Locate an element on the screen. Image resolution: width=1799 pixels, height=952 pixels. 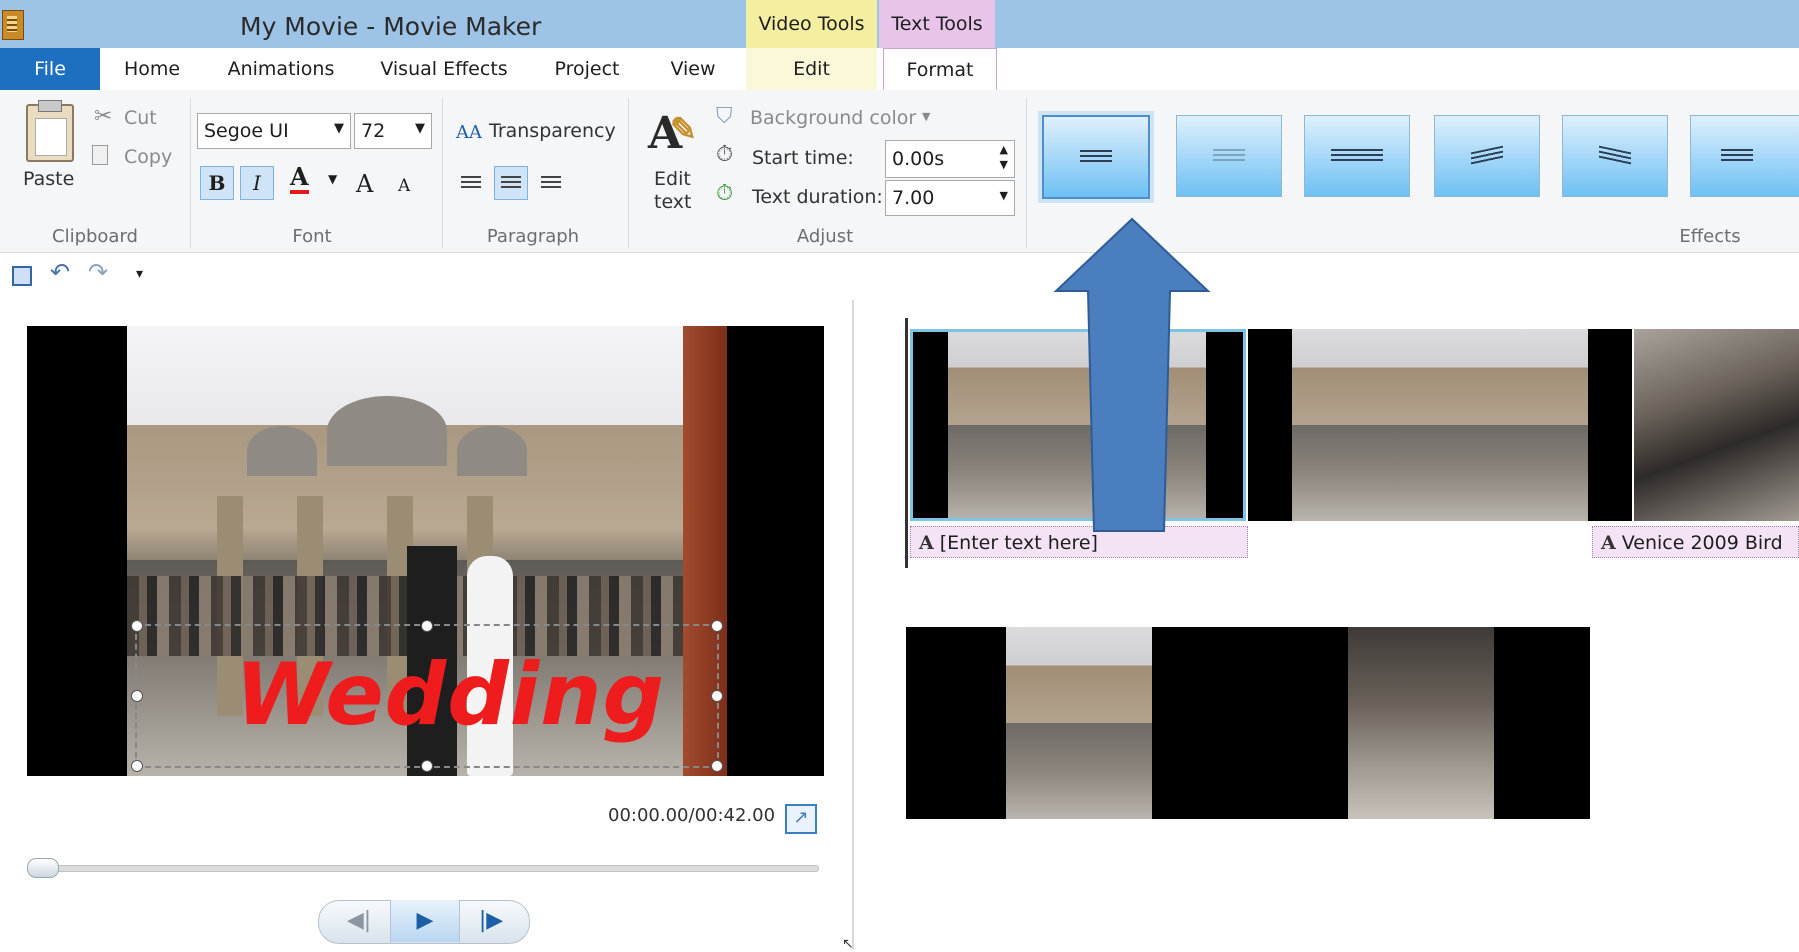
effects-group-label: Effects is located at coordinates (1710, 236).